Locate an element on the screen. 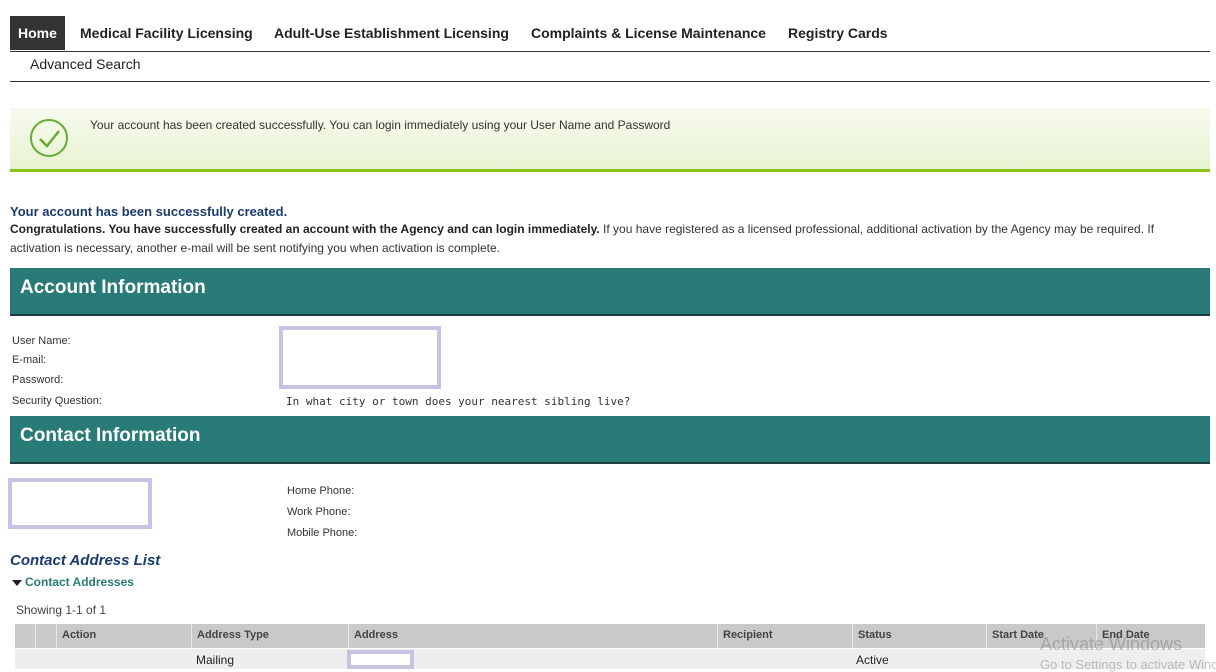 This screenshot has height=672, width=1216. select-column is located at coordinates (45, 636).